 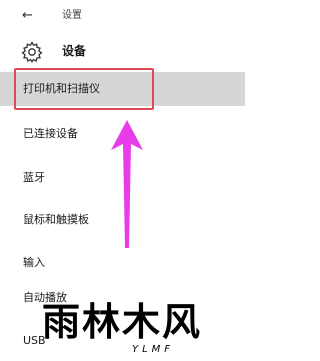 I want to click on nav-item-label: 输入, so click(x=34, y=262).